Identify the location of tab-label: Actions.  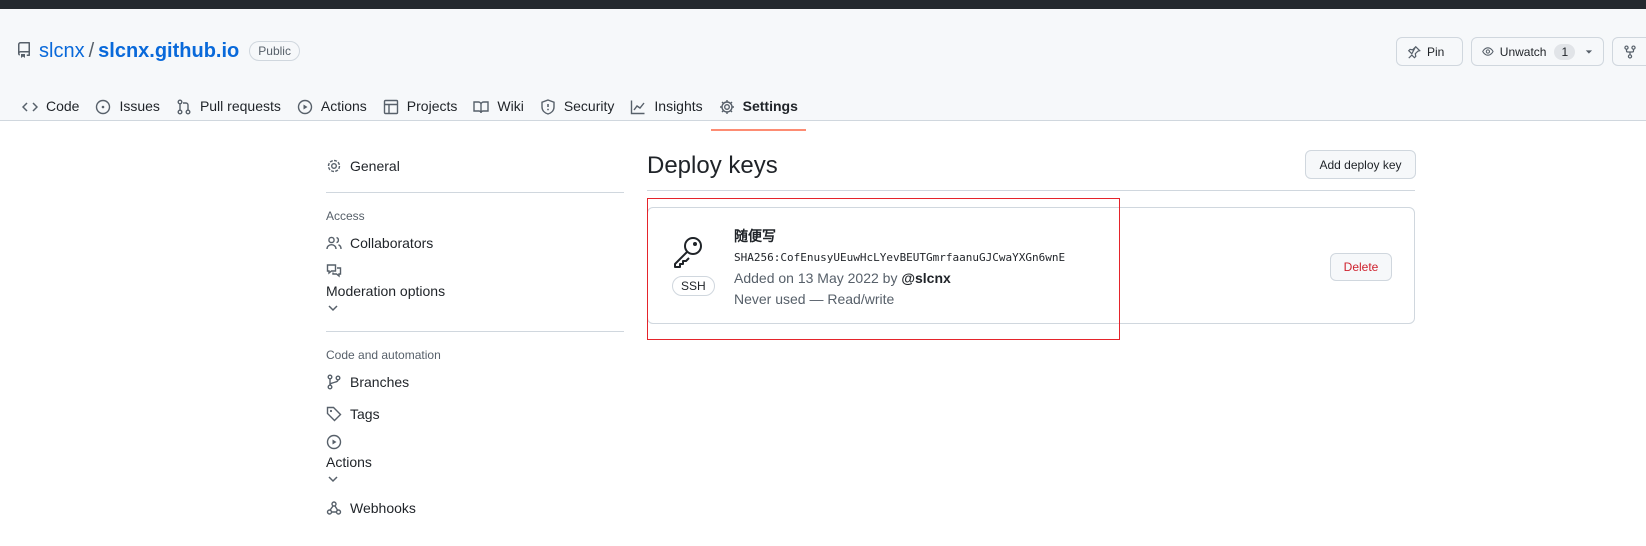
(343, 106).